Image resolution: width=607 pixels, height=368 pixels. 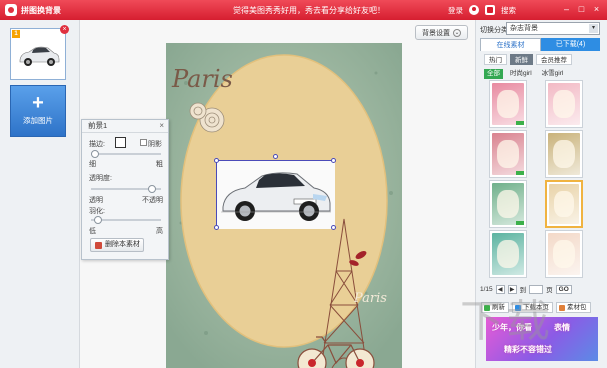 I want to click on window-controls: – □ ×, so click(x=581, y=9).